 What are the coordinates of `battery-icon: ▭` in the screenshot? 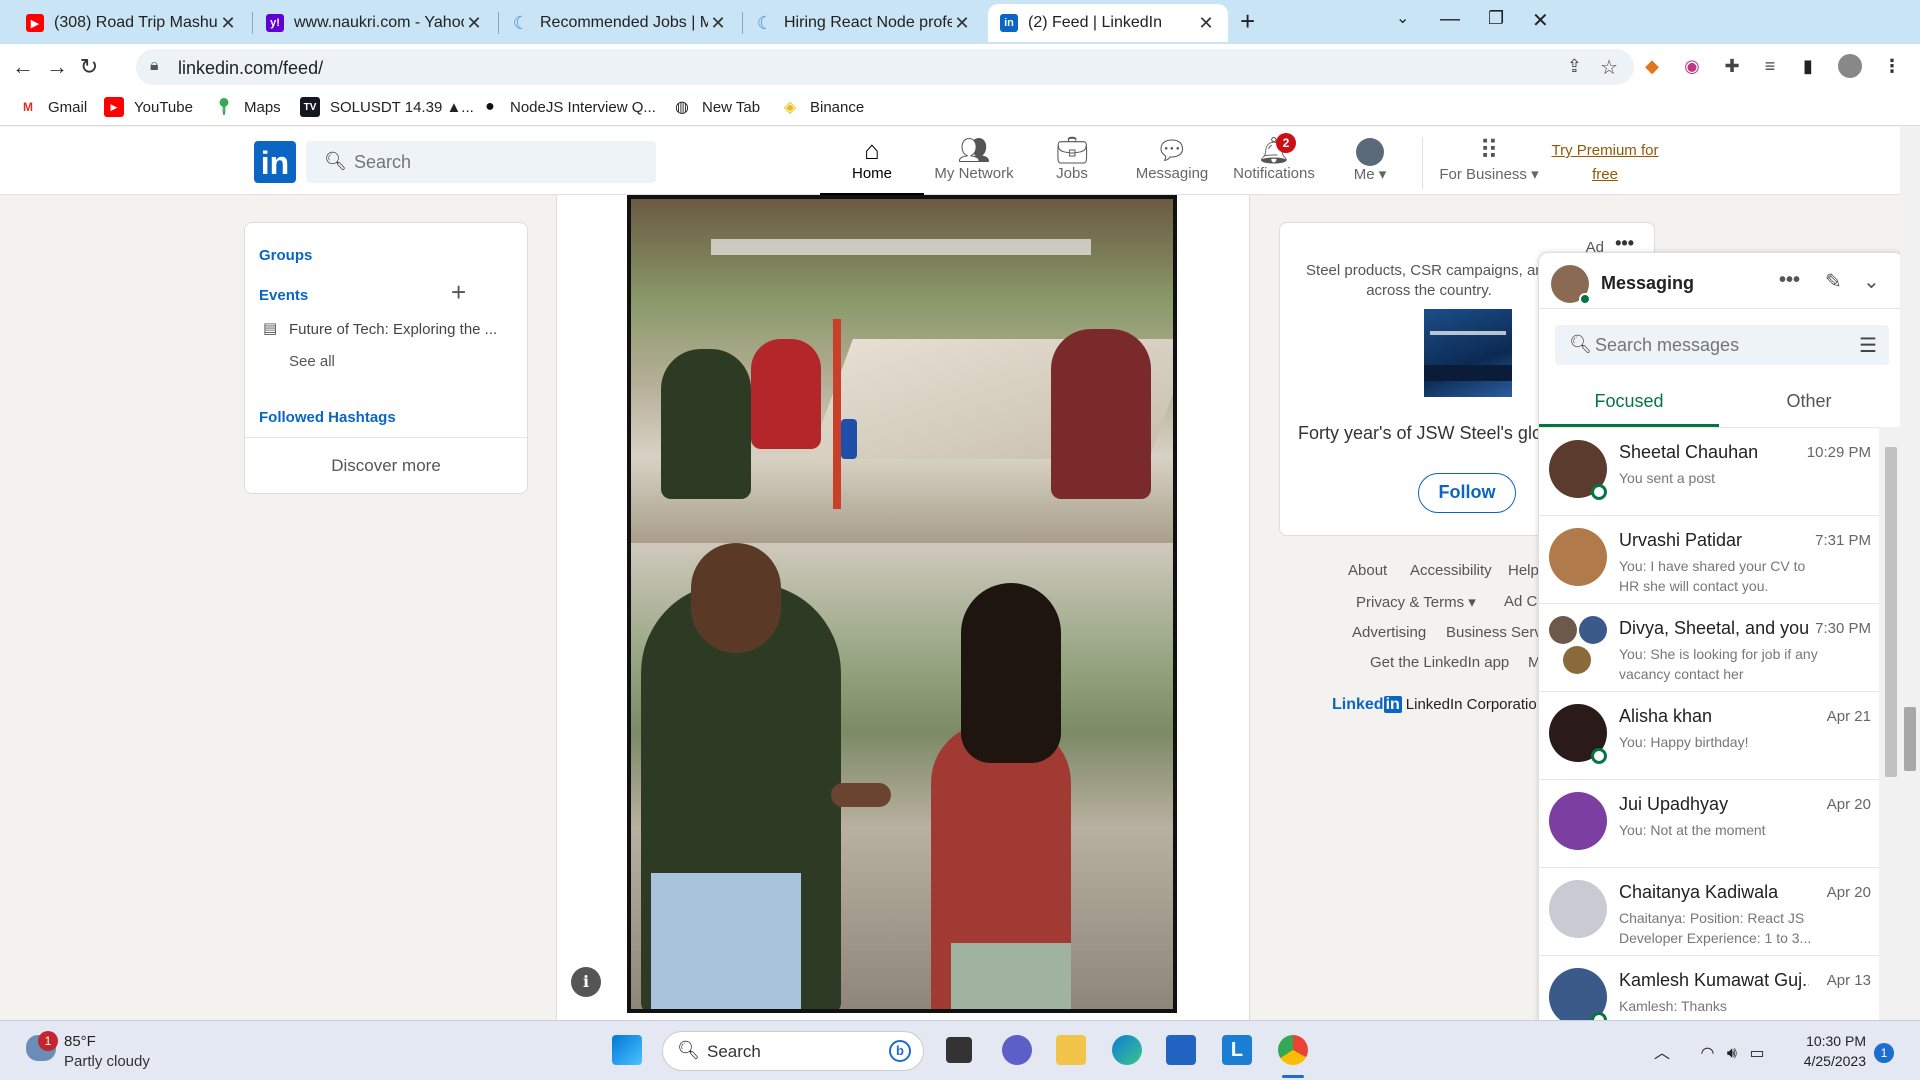 It's located at (1756, 1053).